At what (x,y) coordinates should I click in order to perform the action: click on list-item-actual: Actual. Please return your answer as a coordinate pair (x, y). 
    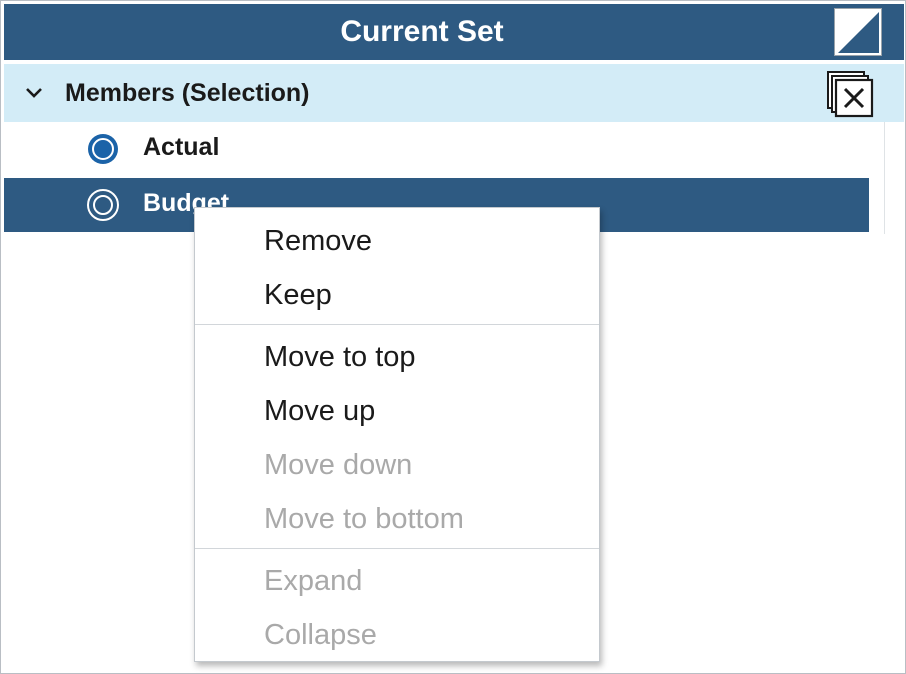
    Looking at the image, I should click on (436, 149).